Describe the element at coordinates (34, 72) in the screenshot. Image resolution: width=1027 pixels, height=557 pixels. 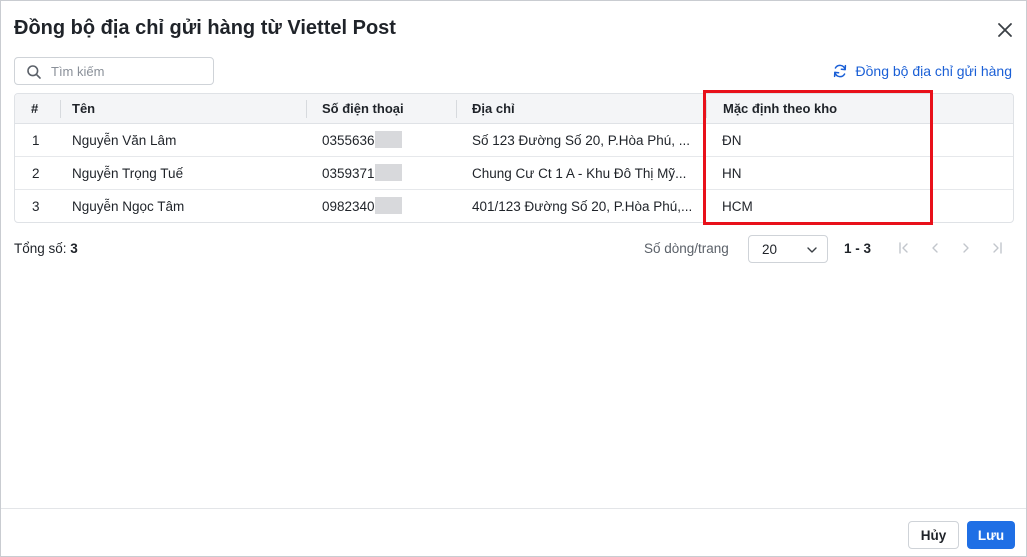
I see `search-icon` at that location.